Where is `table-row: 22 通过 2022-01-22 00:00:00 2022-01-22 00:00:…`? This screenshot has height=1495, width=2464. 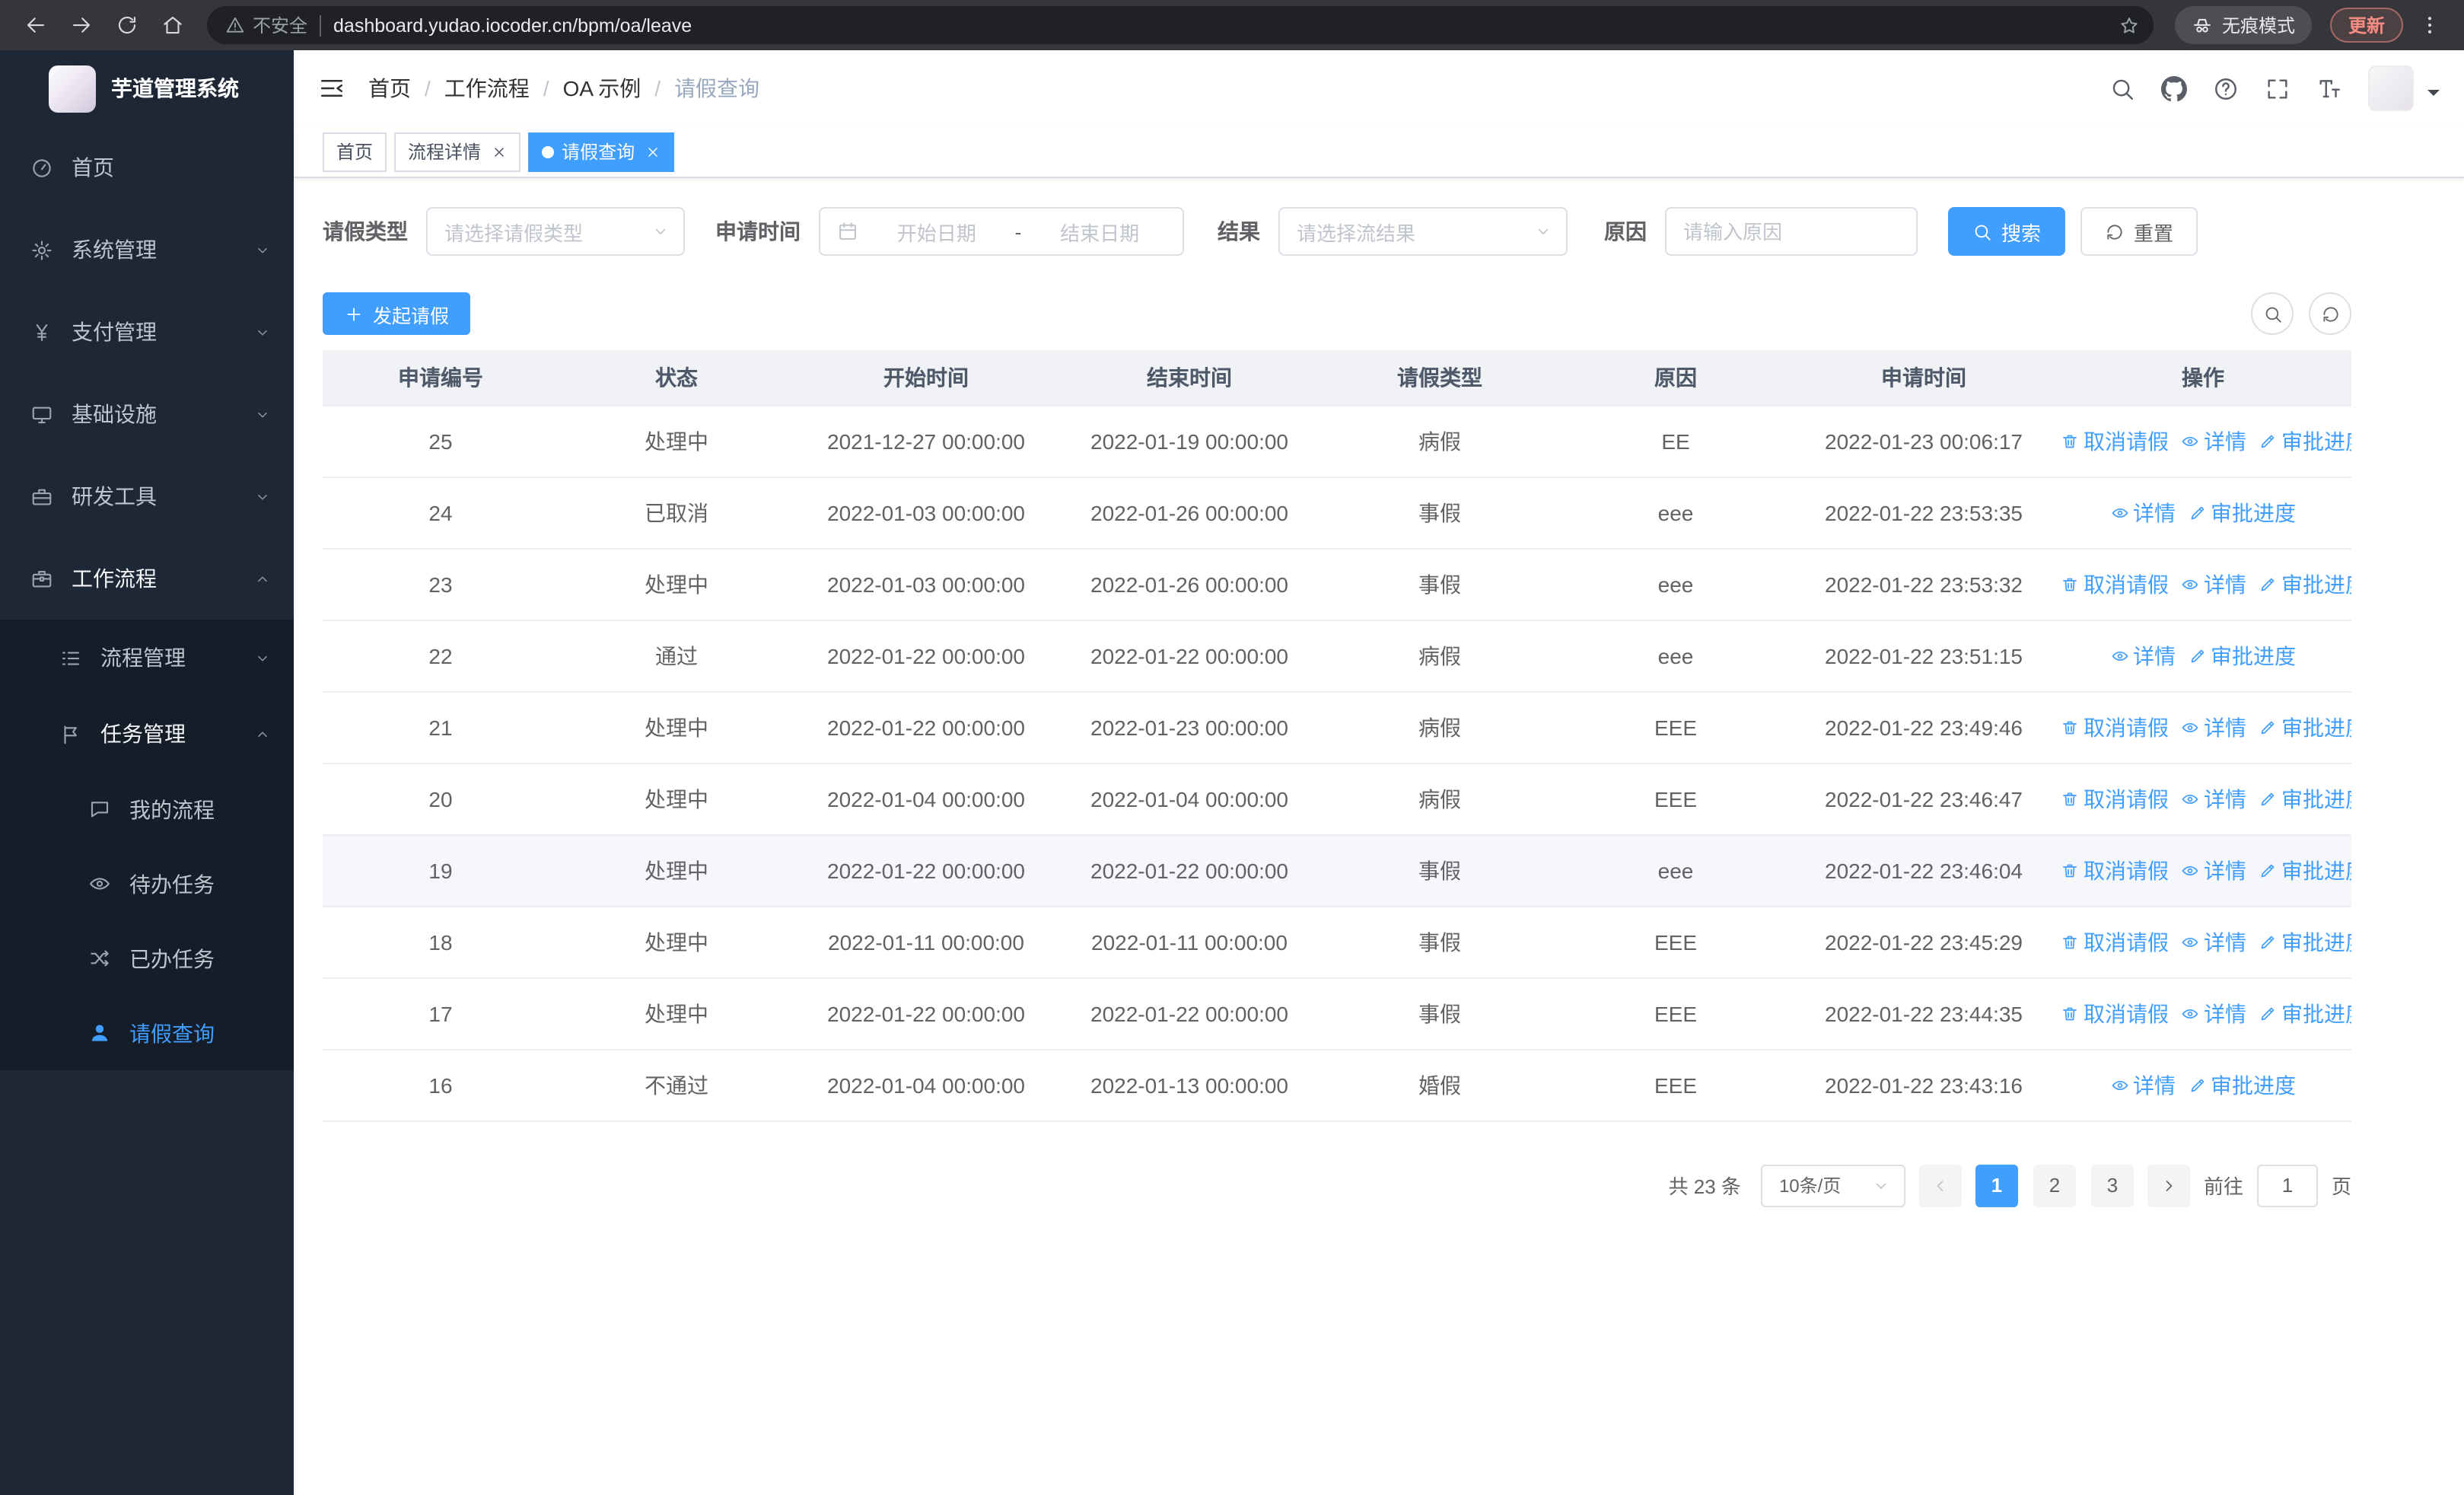 table-row: 22 通过 2022-01-22 00:00:00 2022-01-22 00:00:… is located at coordinates (1337, 656).